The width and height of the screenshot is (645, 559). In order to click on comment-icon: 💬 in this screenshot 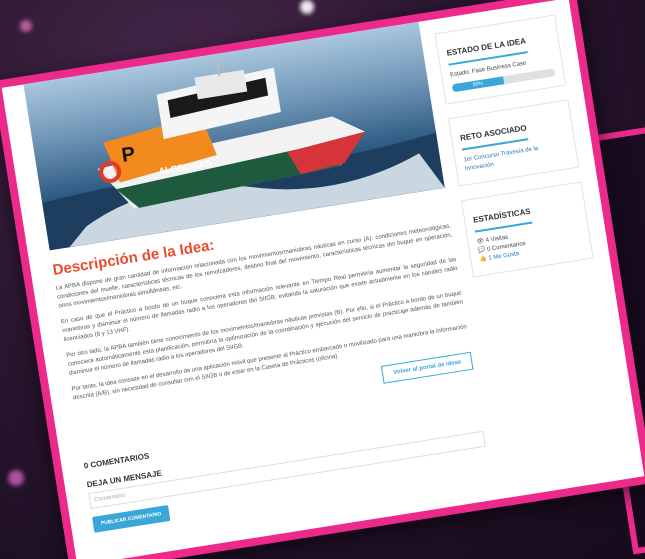, I will do `click(481, 251)`.